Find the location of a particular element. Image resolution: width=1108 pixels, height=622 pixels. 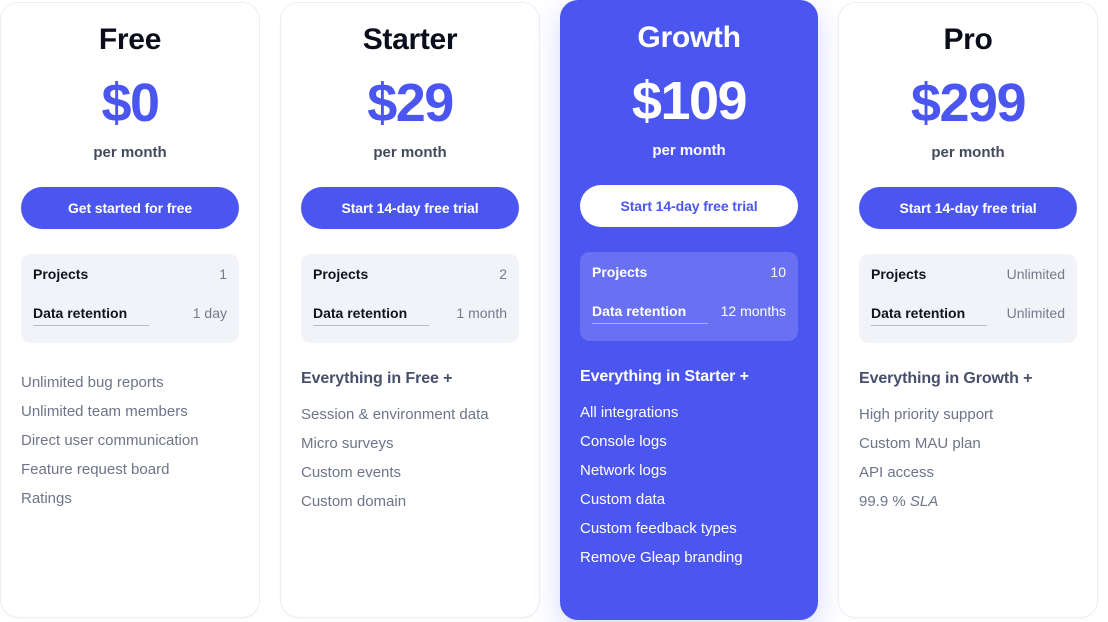

spec-value-data-retention: 12 months is located at coordinates (753, 311).